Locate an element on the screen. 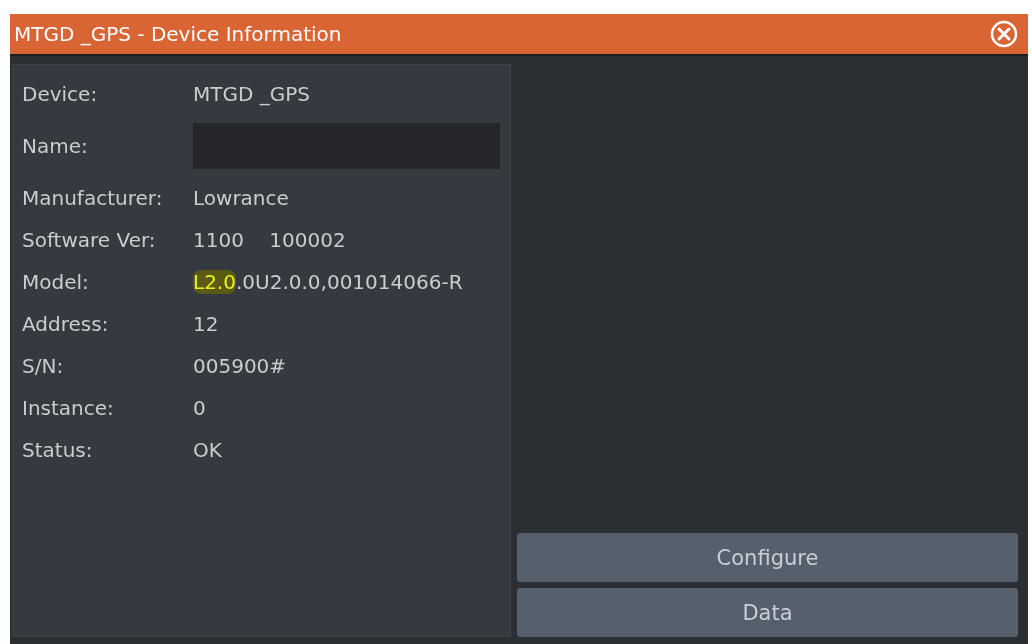 The height and width of the screenshot is (644, 1032). field-value: 005900# is located at coordinates (240, 366).